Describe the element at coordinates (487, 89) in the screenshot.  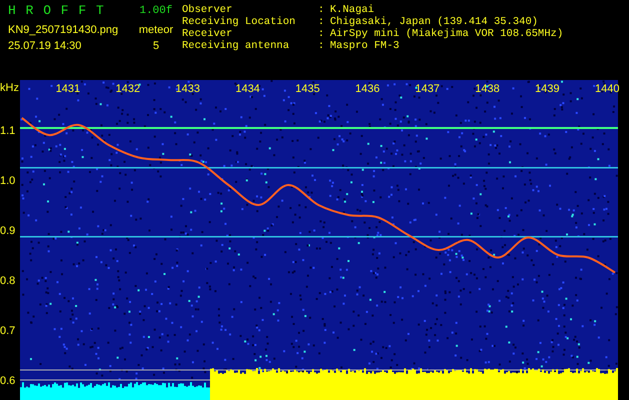
I see `time-label: 1438` at that location.